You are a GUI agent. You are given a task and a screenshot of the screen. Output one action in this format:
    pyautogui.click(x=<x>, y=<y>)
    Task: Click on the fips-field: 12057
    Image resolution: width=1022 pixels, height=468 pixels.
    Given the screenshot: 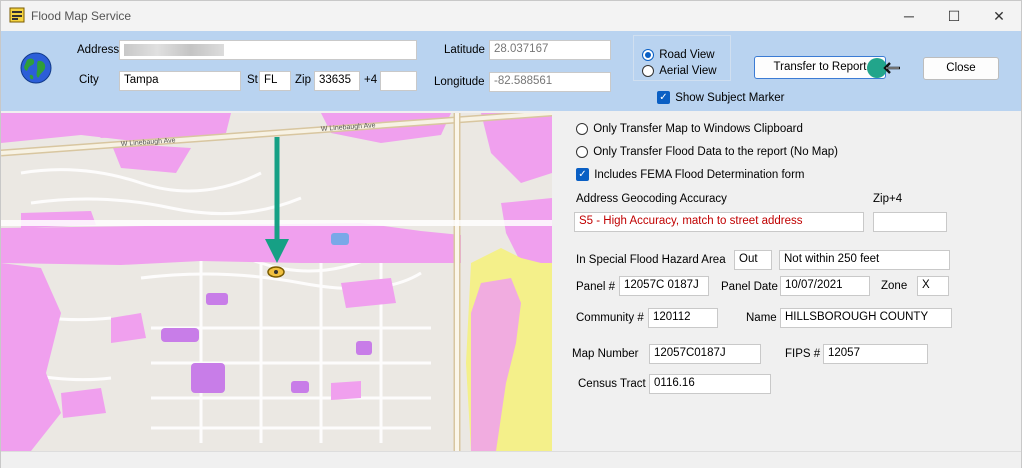 What is the action you would take?
    pyautogui.click(x=875, y=354)
    